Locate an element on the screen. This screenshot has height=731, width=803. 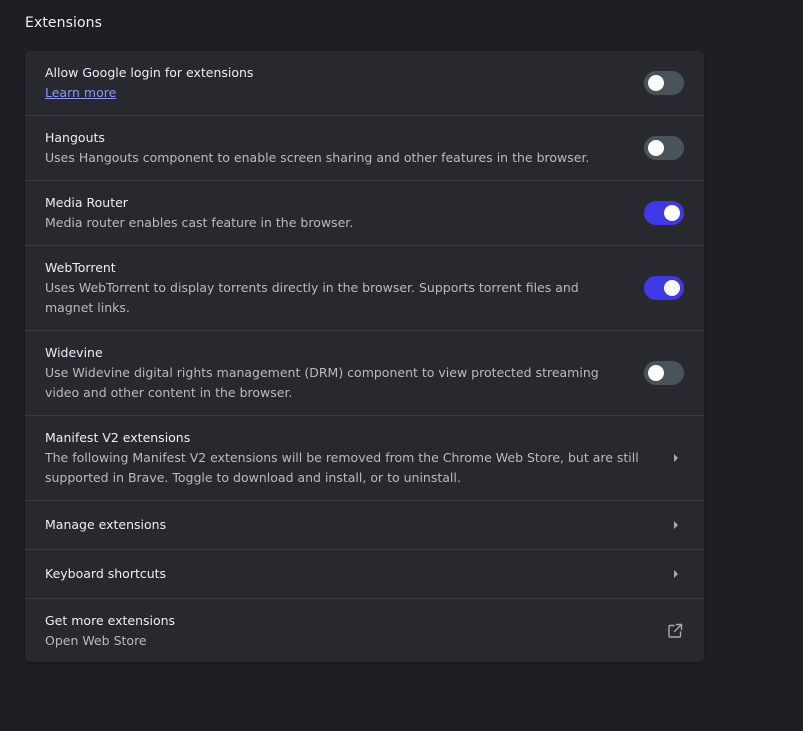
media-router-toggle is located at coordinates (664, 213).